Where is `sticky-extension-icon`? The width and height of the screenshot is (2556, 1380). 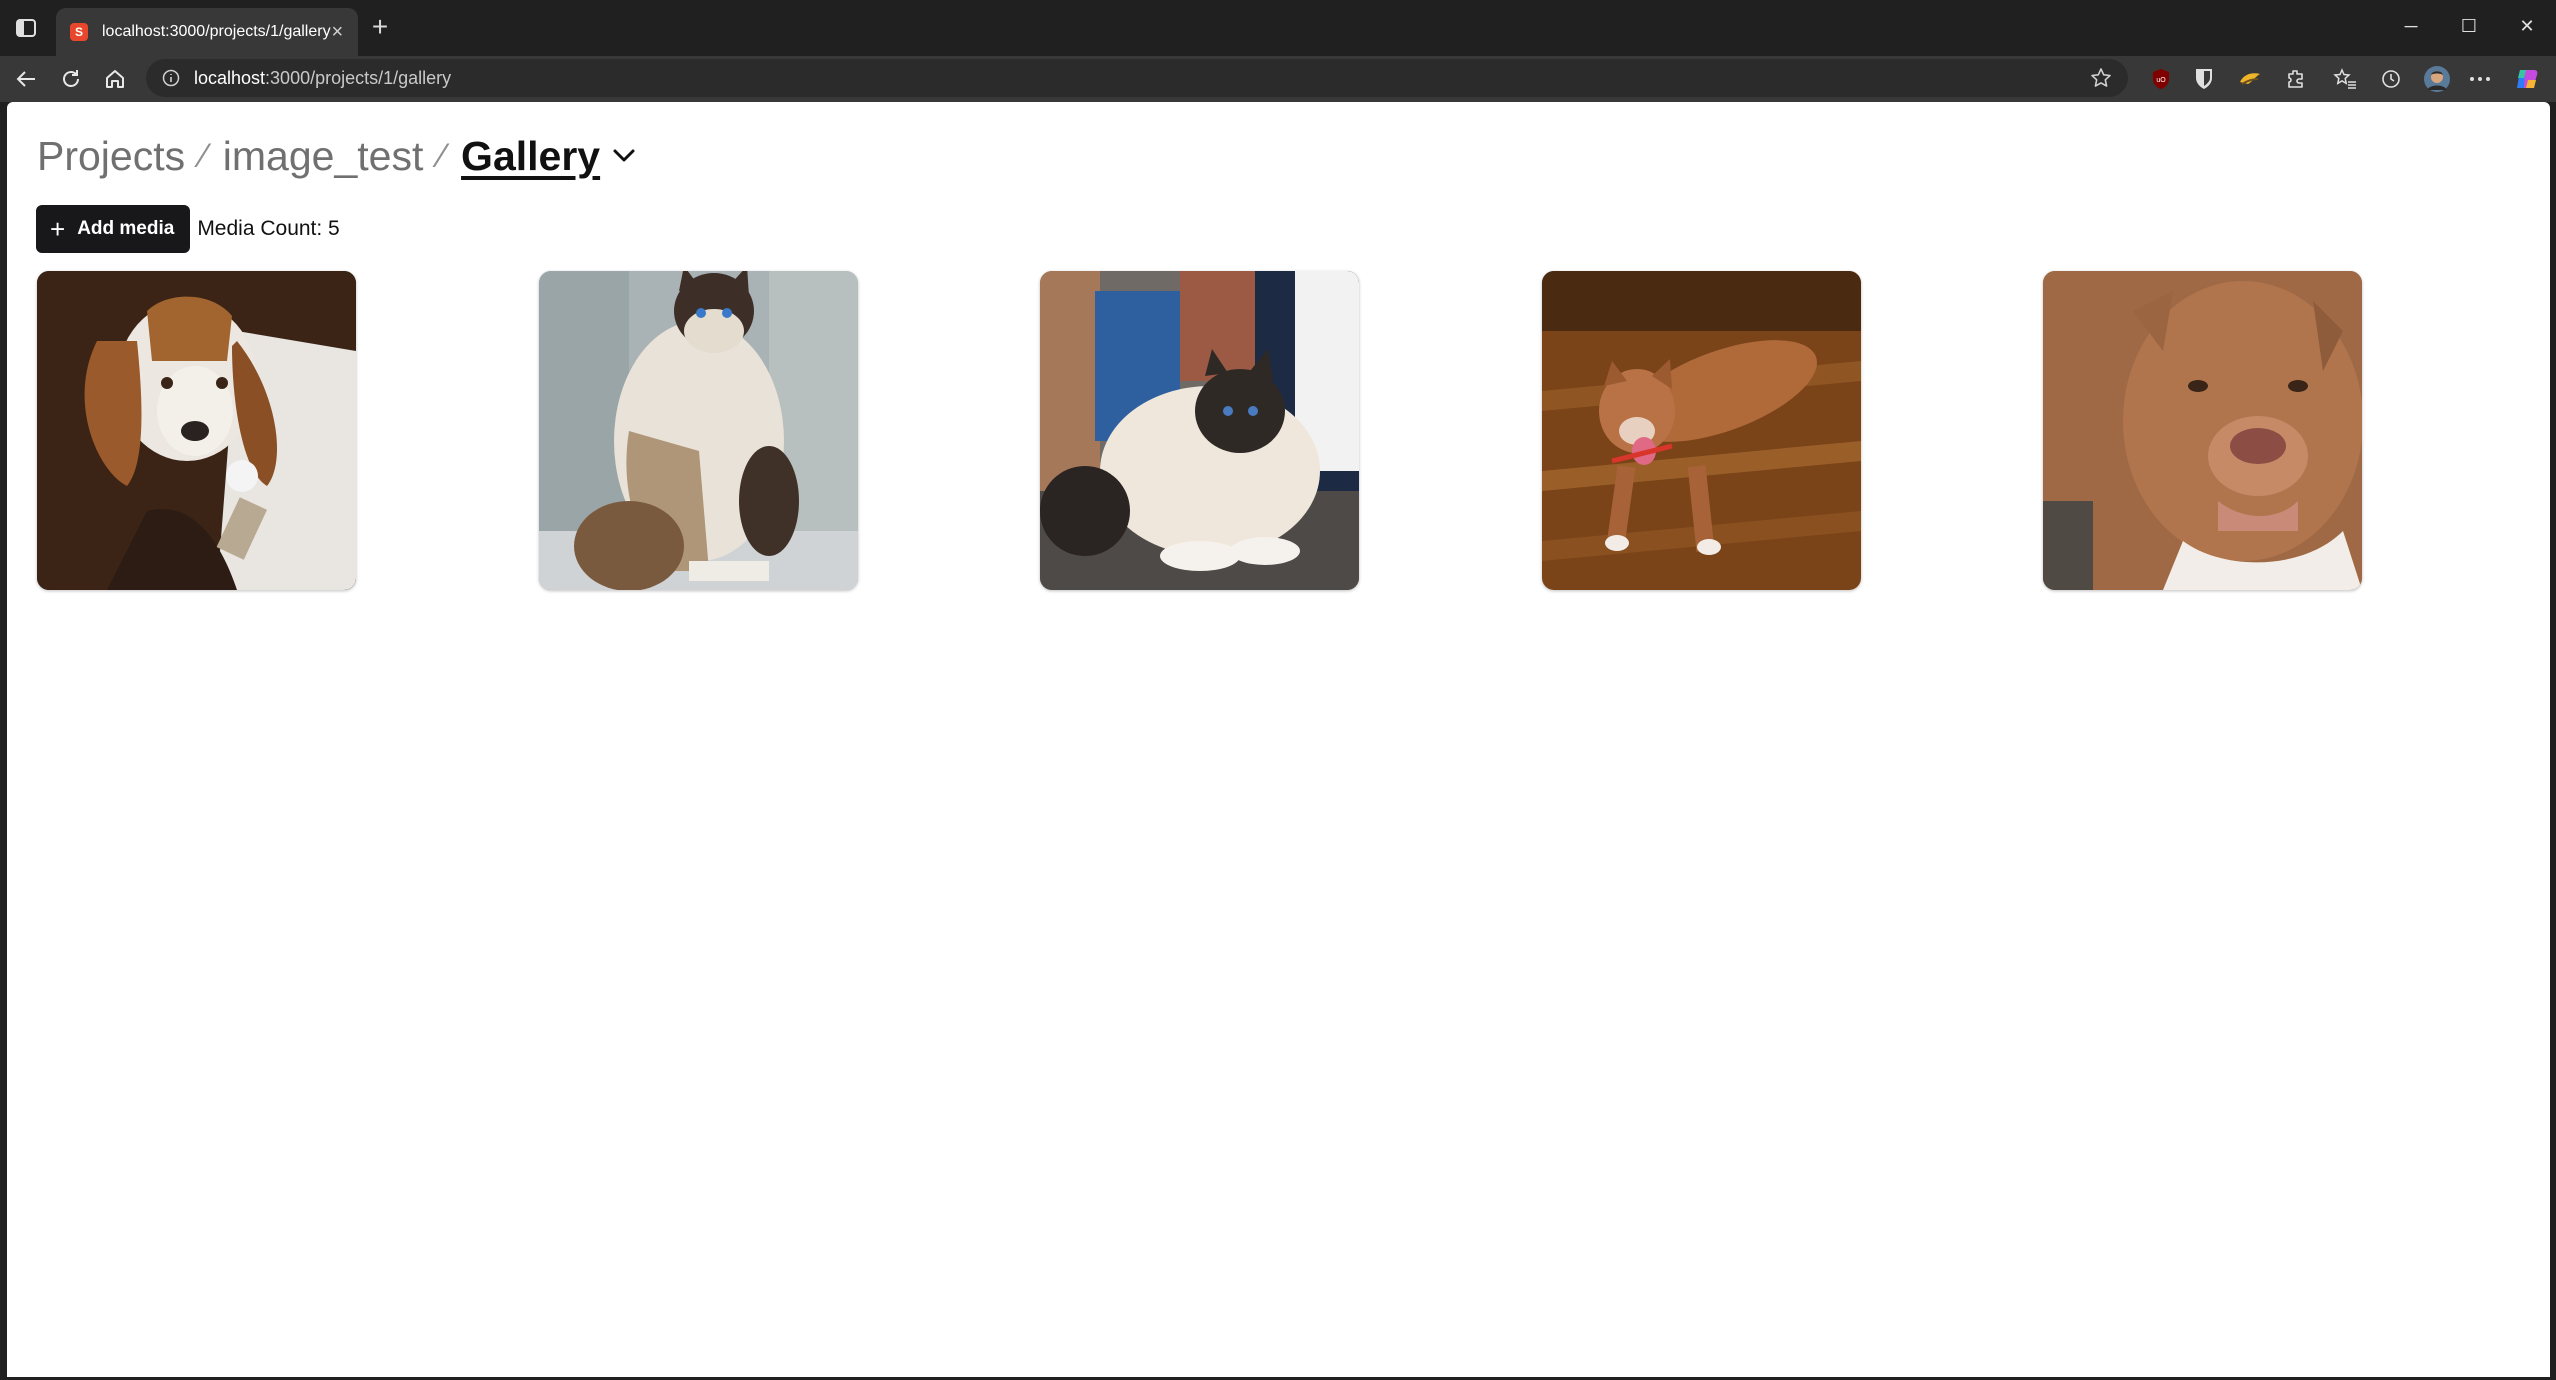
sticky-extension-icon is located at coordinates (2250, 79).